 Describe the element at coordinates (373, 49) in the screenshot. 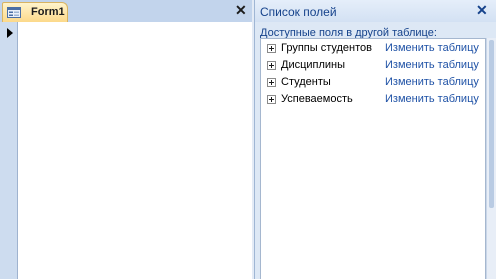

I see `list-item: Группы студентов Изменить таблицу` at that location.